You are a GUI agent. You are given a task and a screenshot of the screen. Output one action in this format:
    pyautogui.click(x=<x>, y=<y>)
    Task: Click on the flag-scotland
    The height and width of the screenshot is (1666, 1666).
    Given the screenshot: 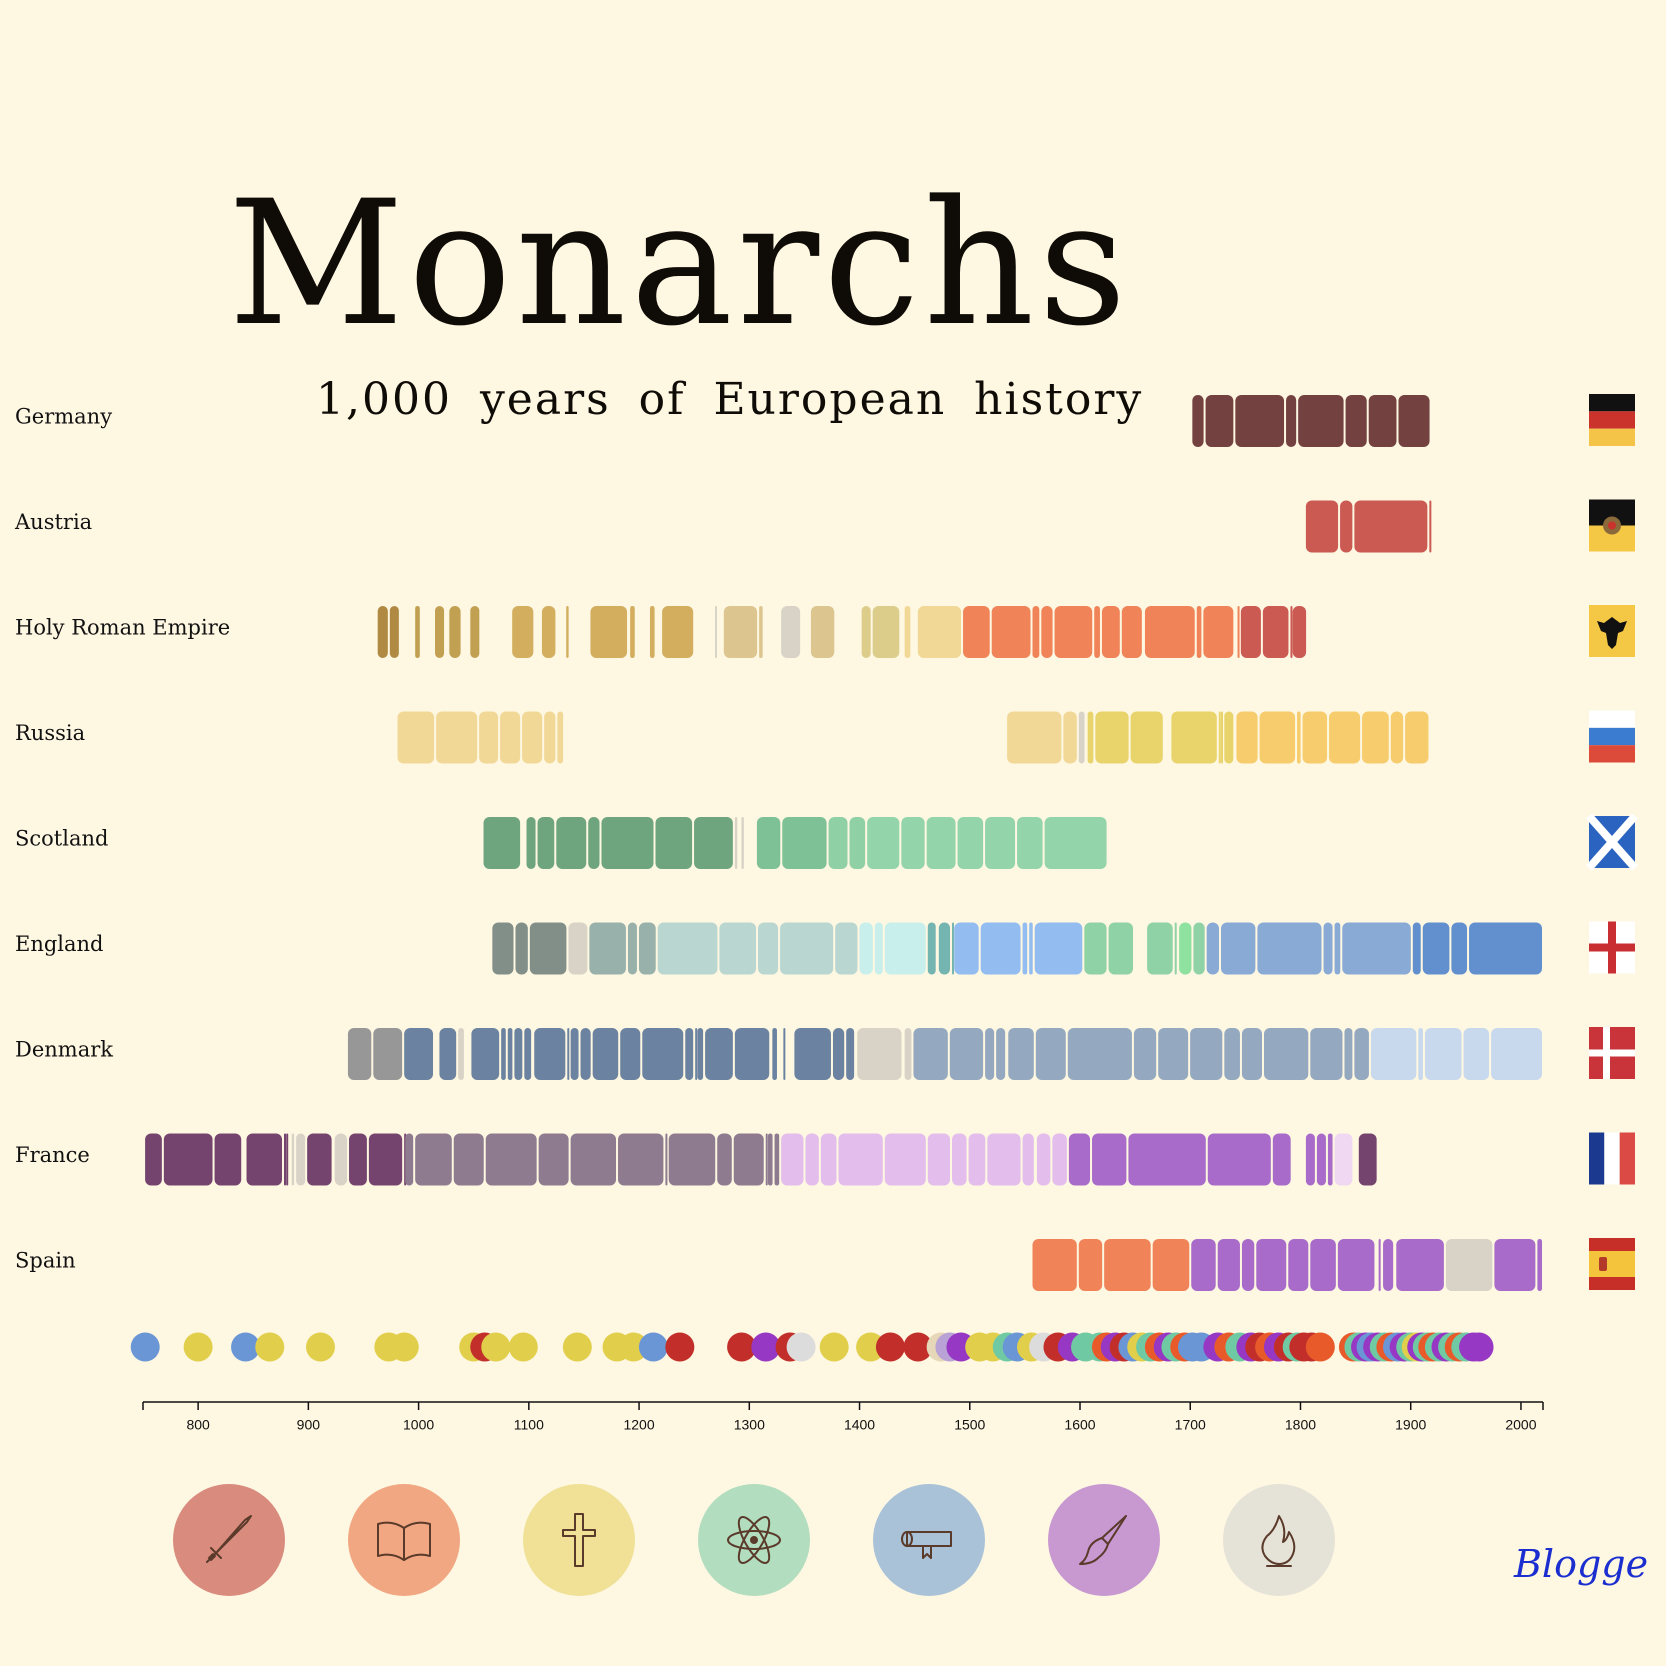 What is the action you would take?
    pyautogui.click(x=1612, y=842)
    